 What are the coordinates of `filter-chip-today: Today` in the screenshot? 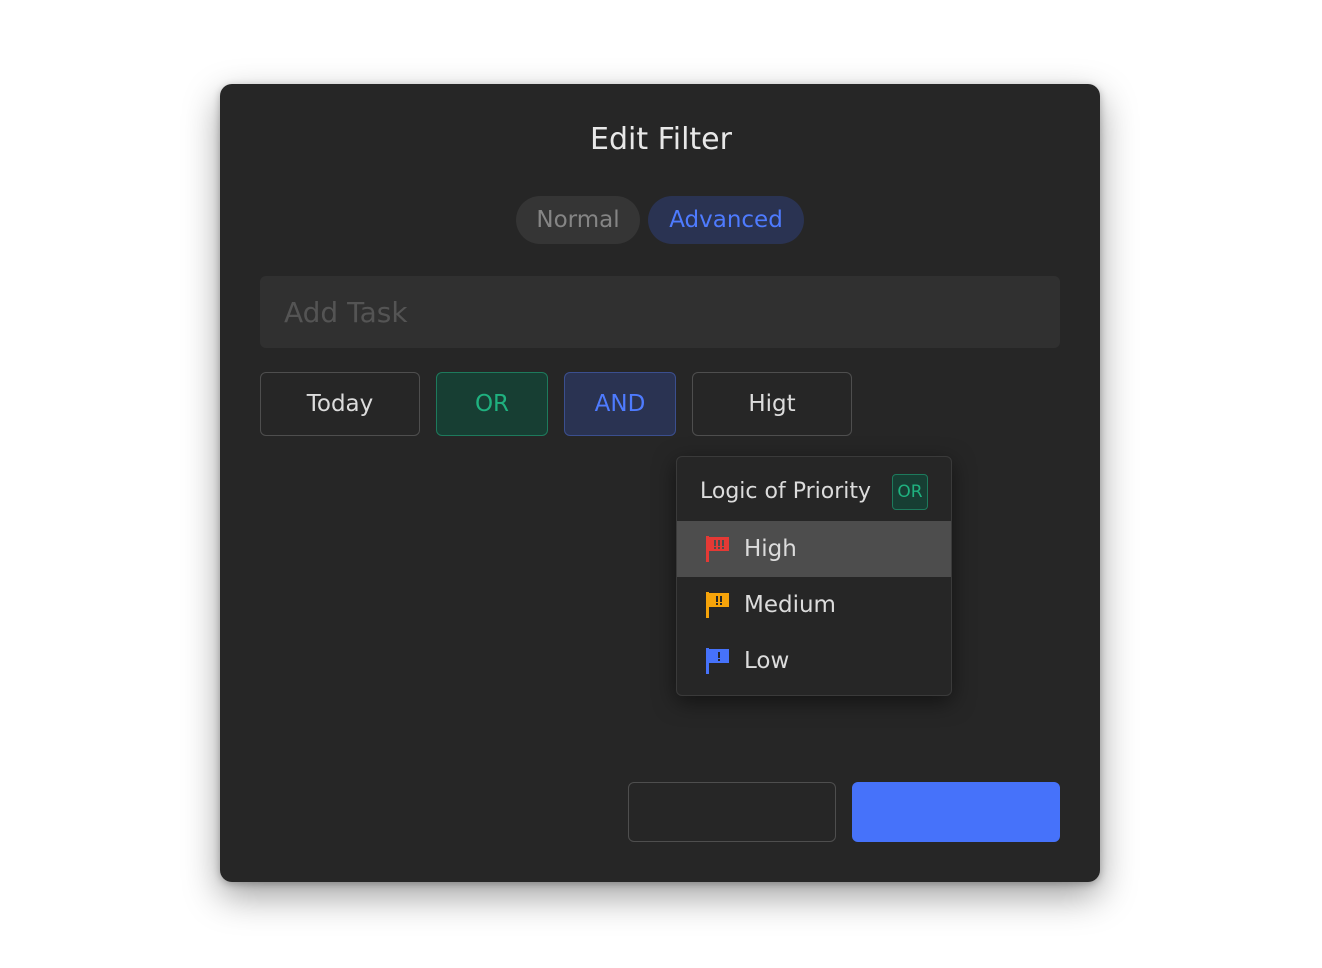 It's located at (340, 404).